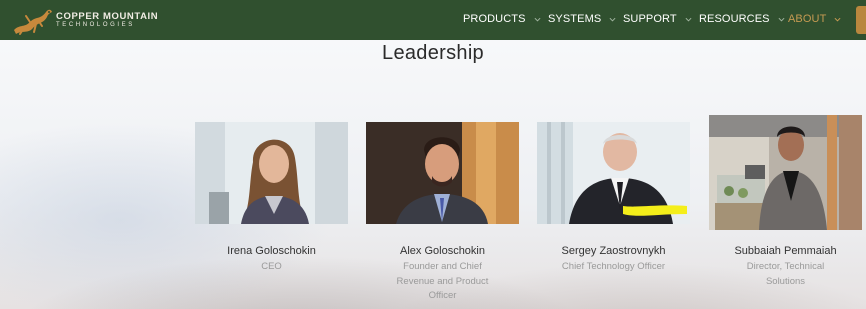 The height and width of the screenshot is (309, 866). What do you see at coordinates (442, 251) in the screenshot?
I see `person-name: Alex Goloschokin` at bounding box center [442, 251].